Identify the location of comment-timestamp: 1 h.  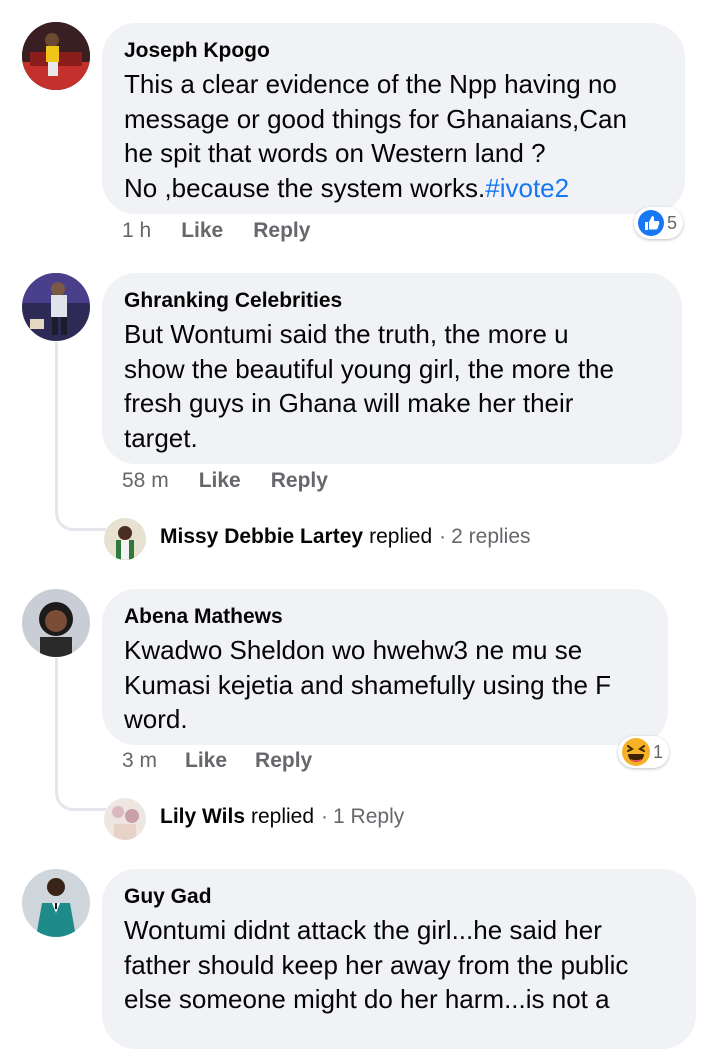
(136, 231).